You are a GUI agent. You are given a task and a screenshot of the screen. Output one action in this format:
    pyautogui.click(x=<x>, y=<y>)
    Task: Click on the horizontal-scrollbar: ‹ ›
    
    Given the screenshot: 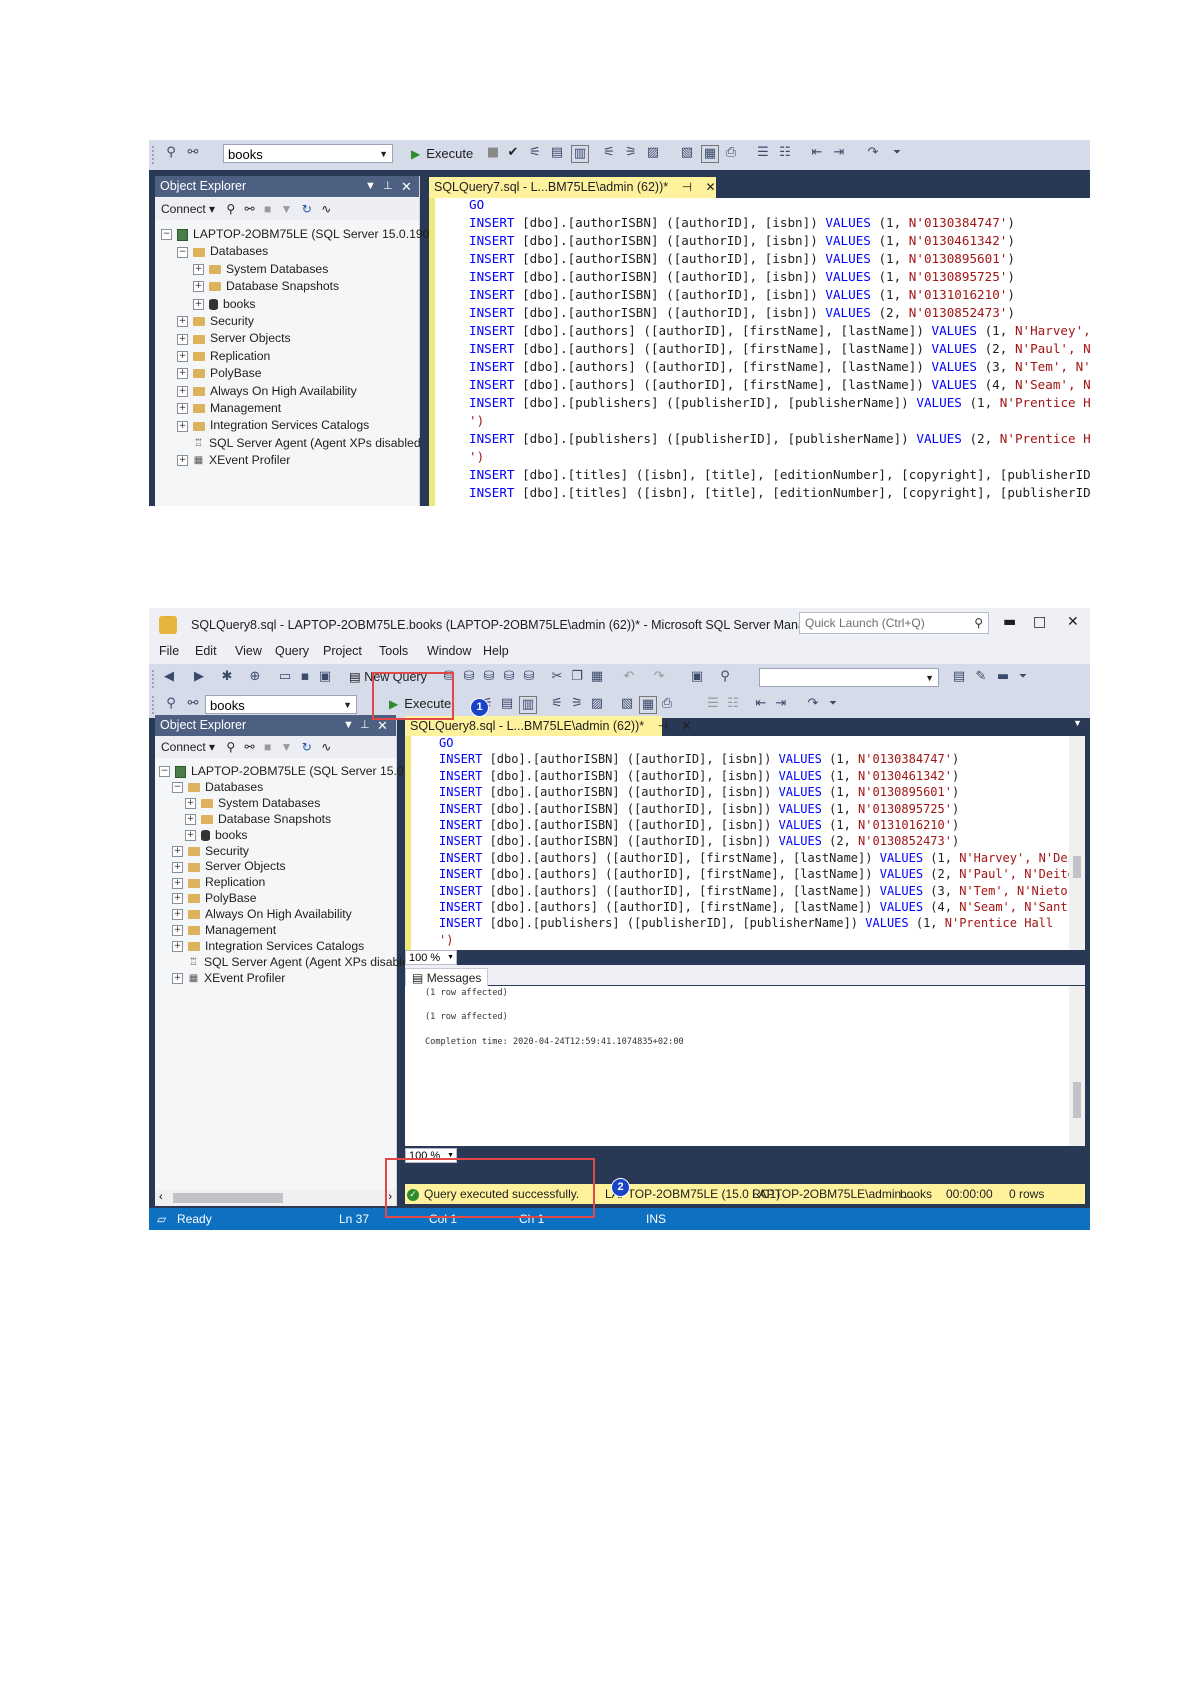 What is the action you would take?
    pyautogui.click(x=275, y=1198)
    